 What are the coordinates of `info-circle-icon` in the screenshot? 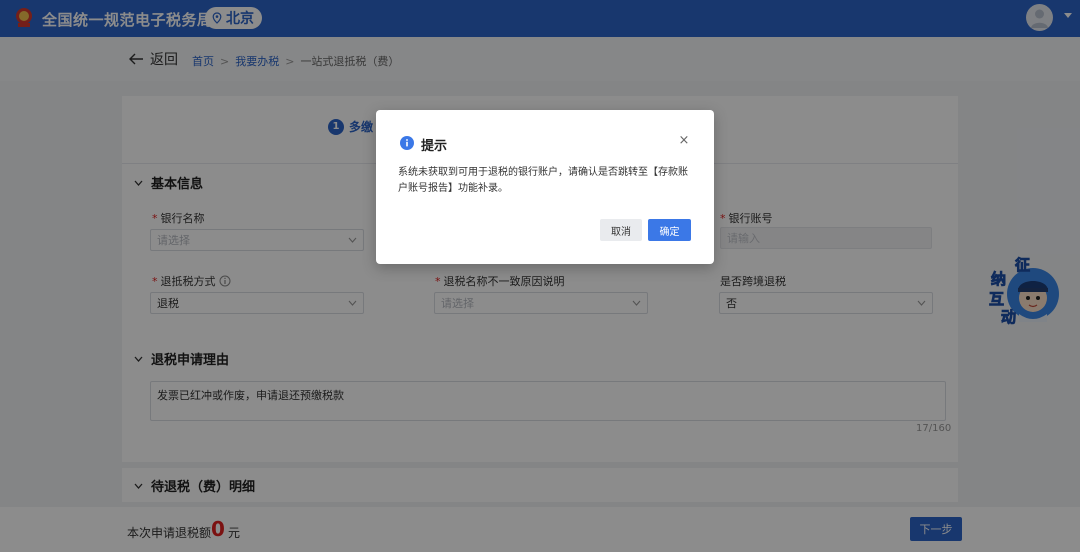 It's located at (407, 143).